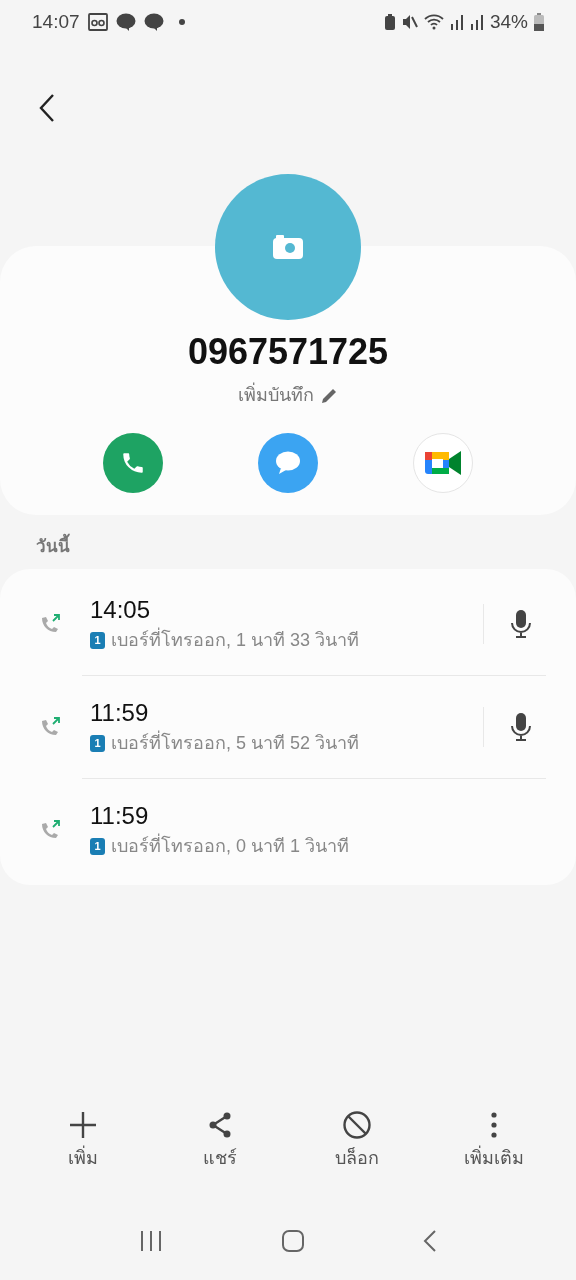 This screenshot has width=576, height=1280. What do you see at coordinates (56, 21) in the screenshot?
I see `status-time: 14:07` at bounding box center [56, 21].